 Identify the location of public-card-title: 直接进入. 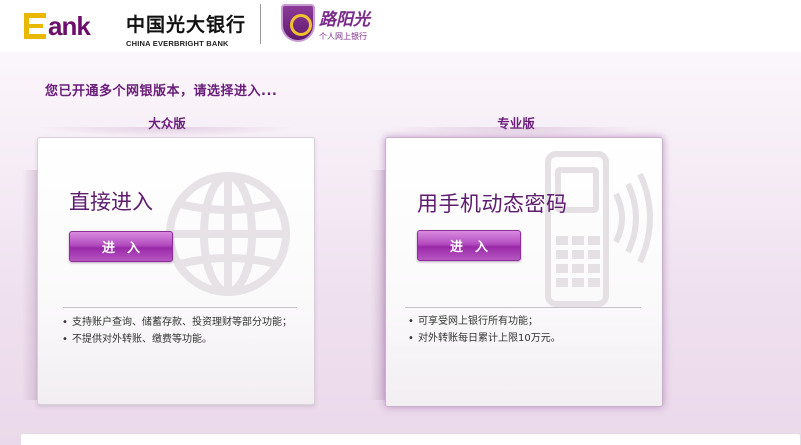
(111, 202).